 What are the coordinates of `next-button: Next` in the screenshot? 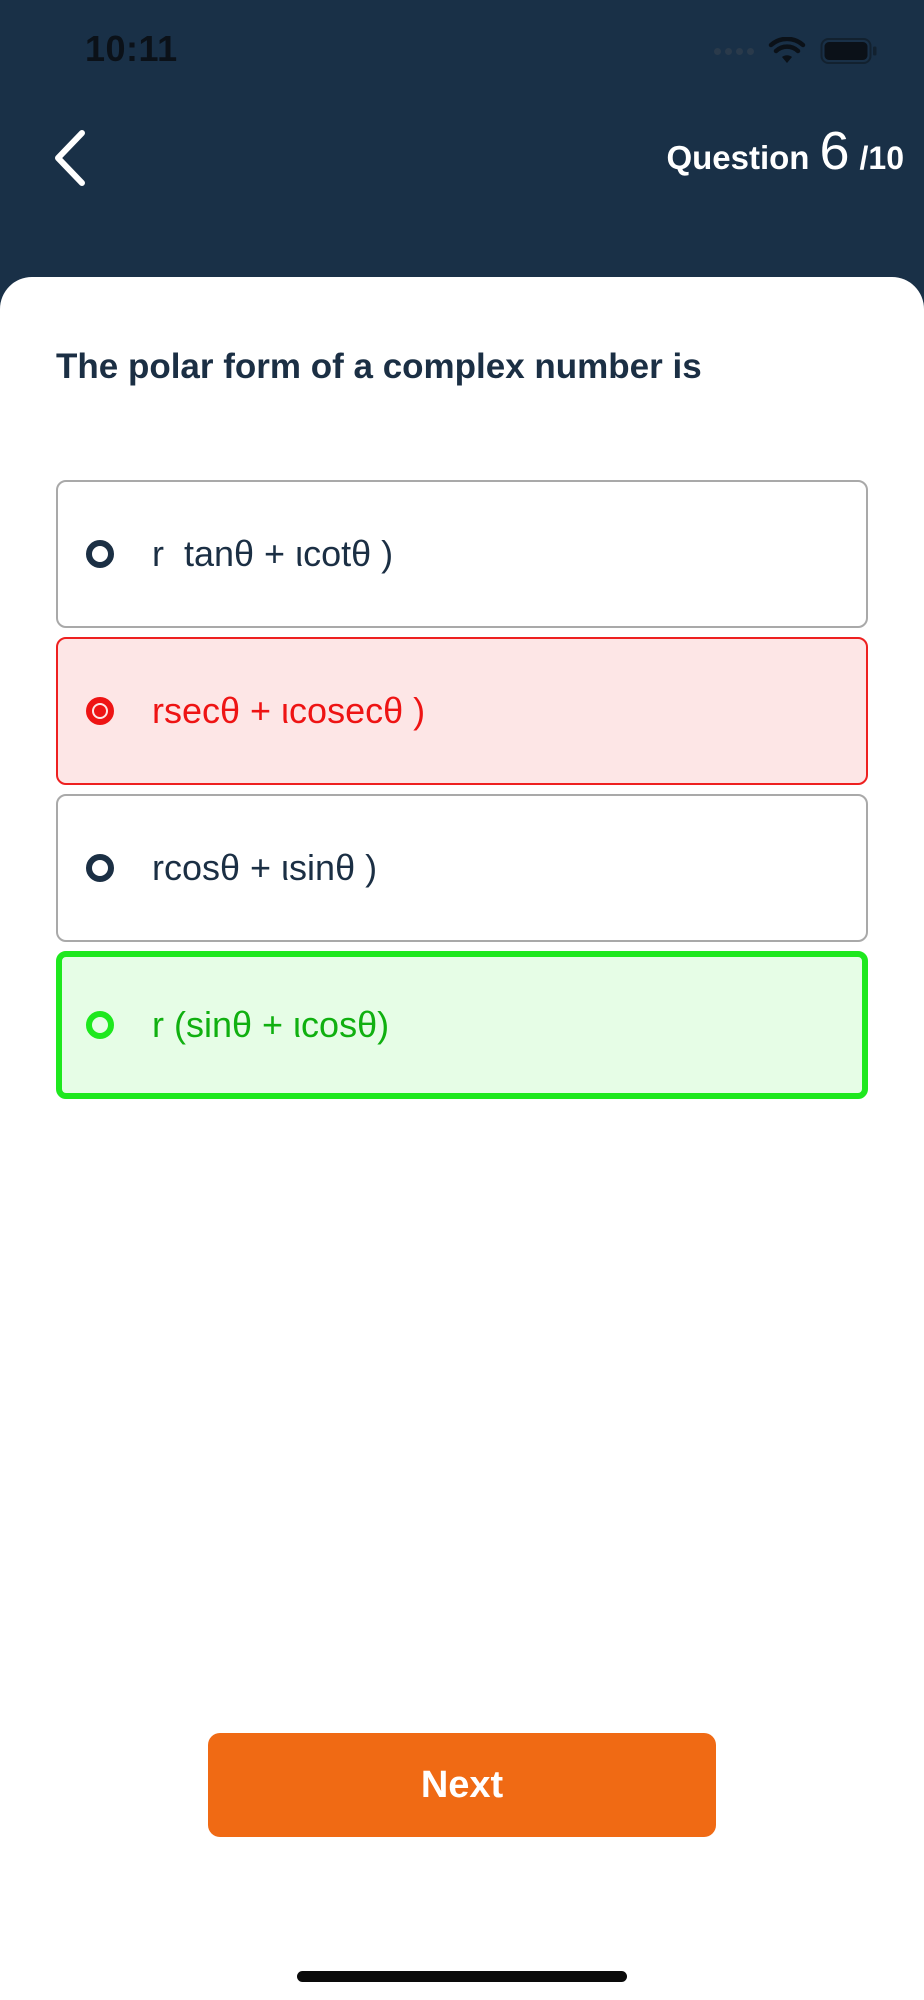 It's located at (462, 1785).